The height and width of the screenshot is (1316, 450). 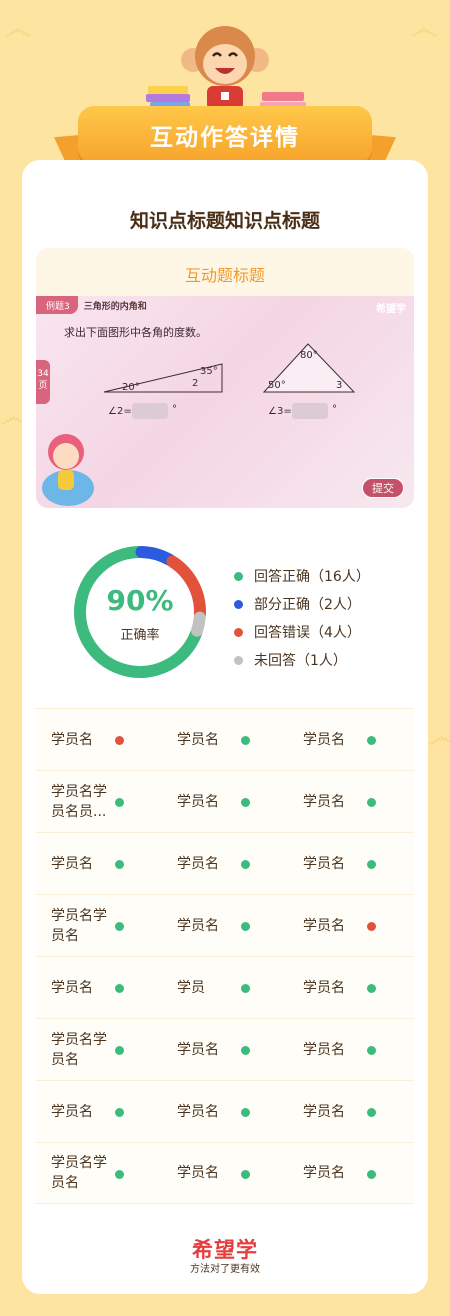 I want to click on answer1-input, so click(x=150, y=411).